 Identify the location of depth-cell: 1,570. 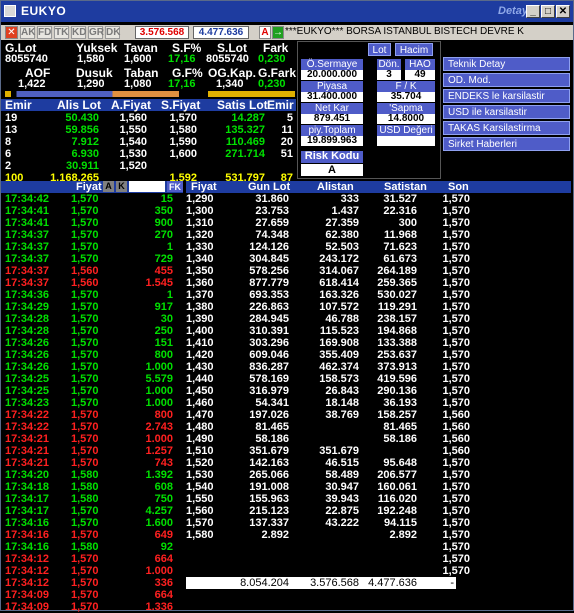
(183, 118).